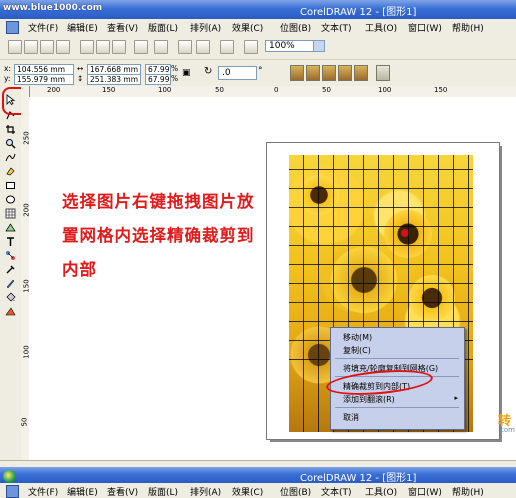 This screenshot has height=498, width=516. Describe the element at coordinates (258, 9) in the screenshot. I see `title-bar: www.blue1000.com CorelDRAW 12 - [图形1]` at that location.